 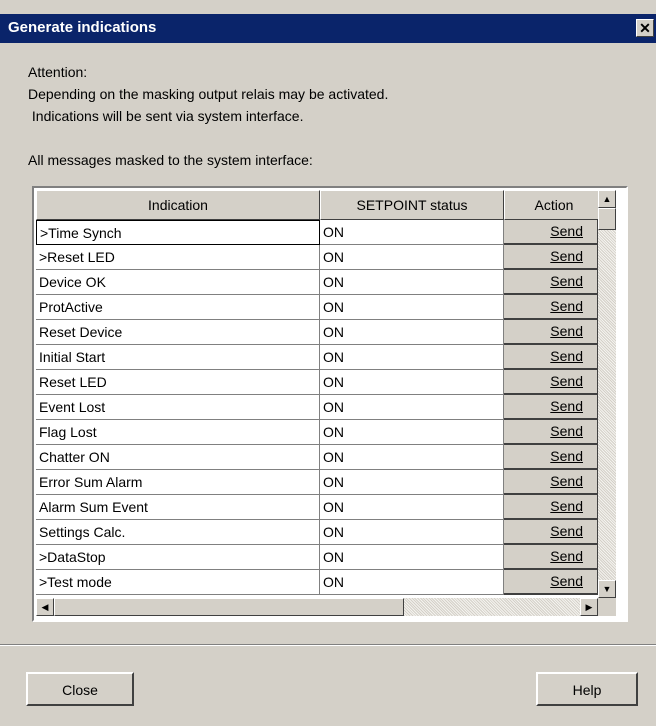 I want to click on close-window-button: ✕, so click(x=645, y=28).